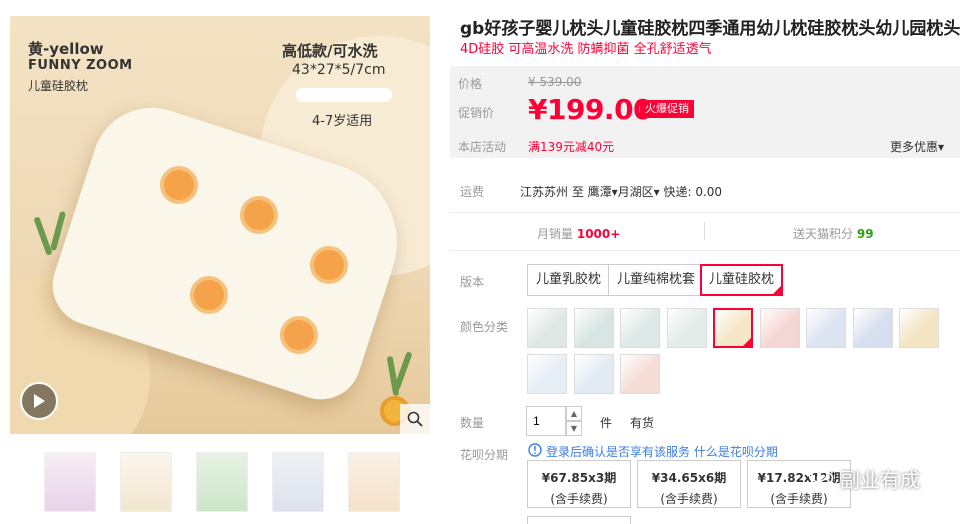 The height and width of the screenshot is (524, 976). I want to click on shipping-label: 运费, so click(472, 192).